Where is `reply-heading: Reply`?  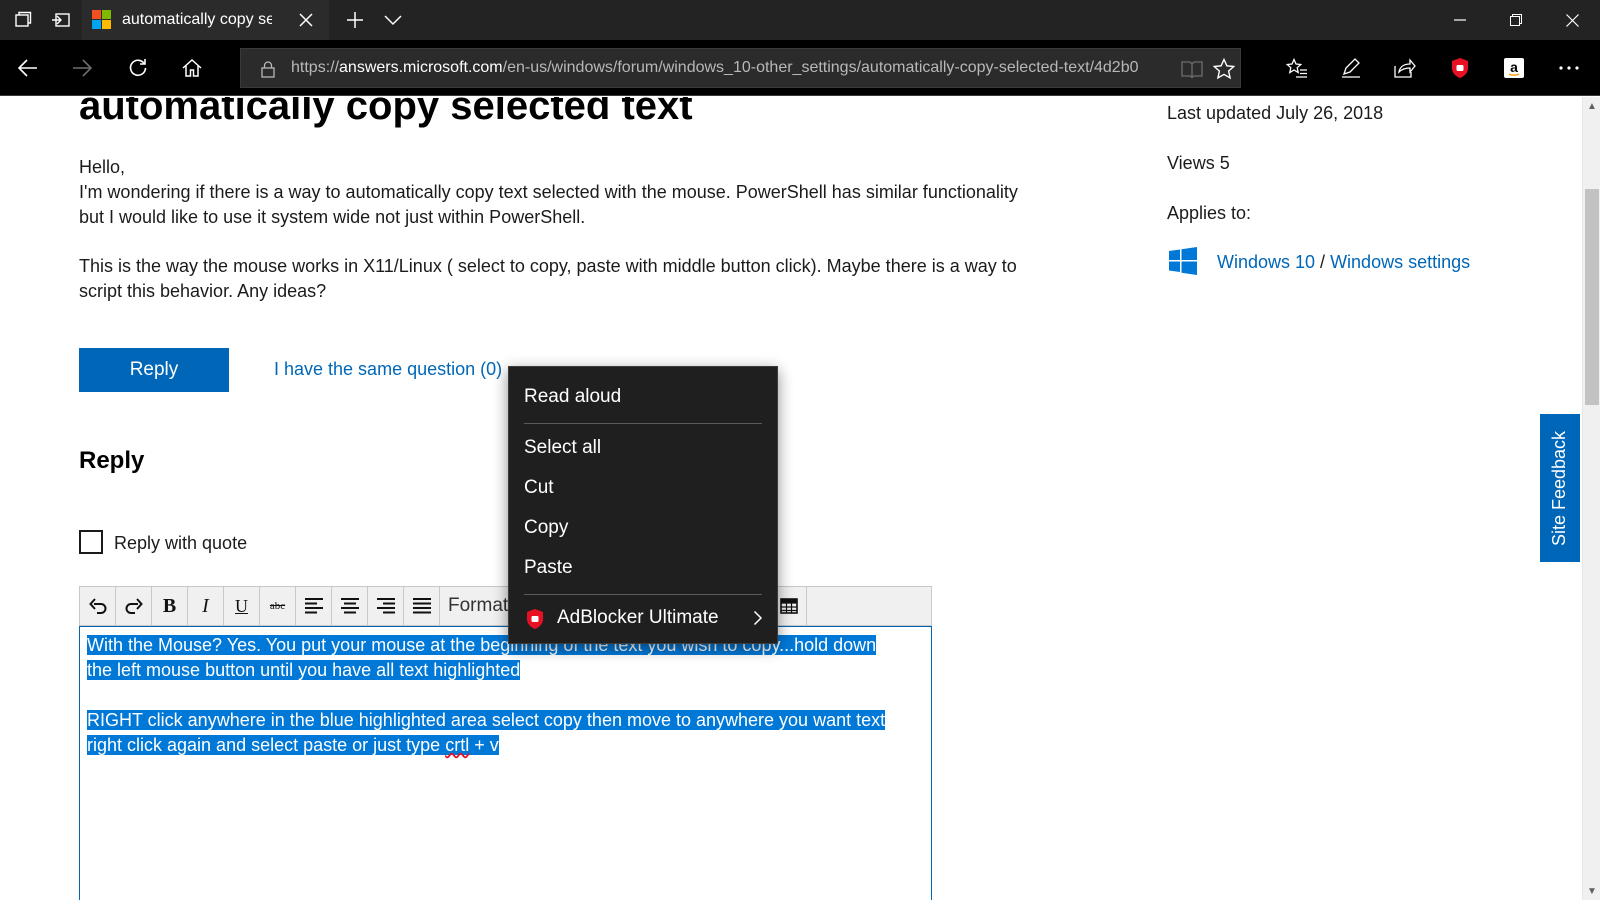
reply-heading: Reply is located at coordinates (112, 460).